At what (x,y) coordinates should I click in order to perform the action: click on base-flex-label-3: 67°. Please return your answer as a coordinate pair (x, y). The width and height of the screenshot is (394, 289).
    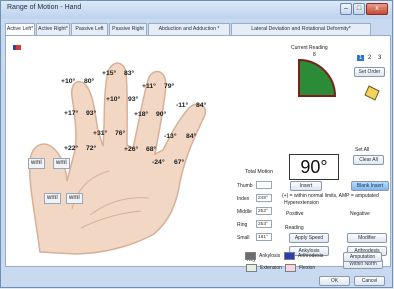
    Looking at the image, I should click on (179, 162).